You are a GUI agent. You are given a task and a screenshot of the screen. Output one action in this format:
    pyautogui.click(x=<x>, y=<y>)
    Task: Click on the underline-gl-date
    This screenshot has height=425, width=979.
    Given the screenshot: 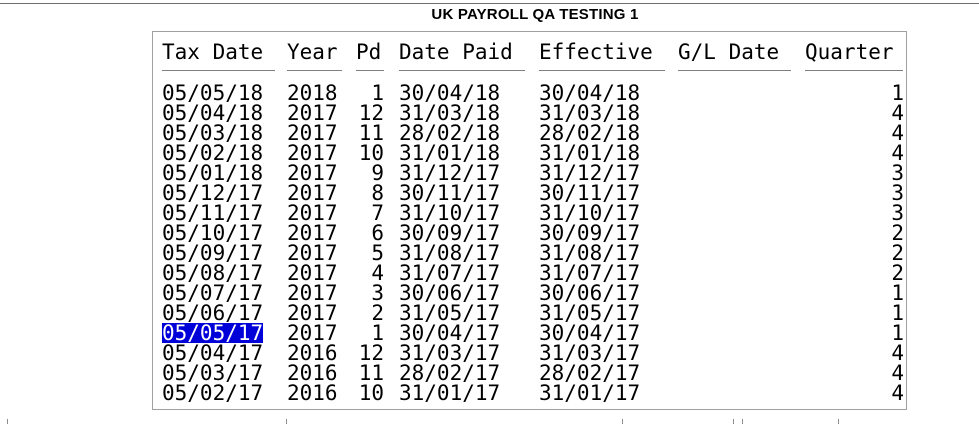 What is the action you would take?
    pyautogui.click(x=734, y=70)
    